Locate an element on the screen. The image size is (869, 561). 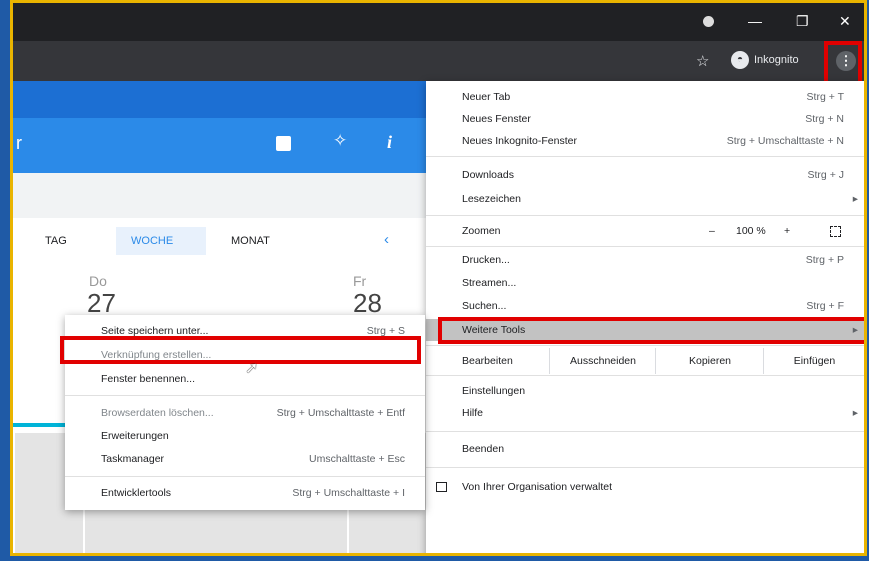
zoom-in-button: + is located at coordinates (787, 231).